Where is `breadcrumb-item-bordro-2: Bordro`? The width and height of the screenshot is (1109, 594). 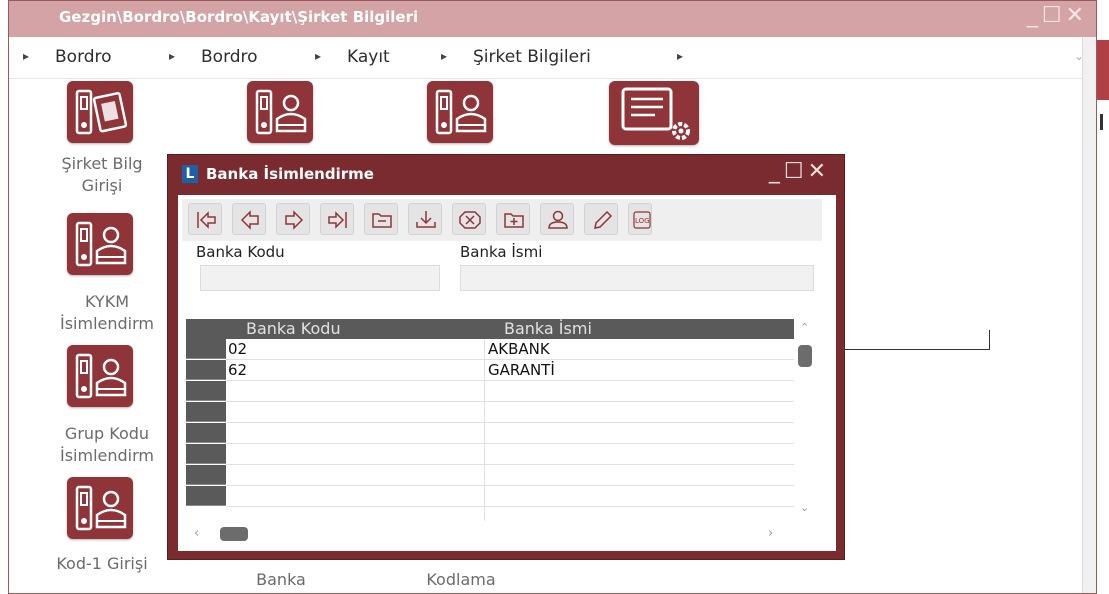
breadcrumb-item-bordro-2: Bordro is located at coordinates (229, 57).